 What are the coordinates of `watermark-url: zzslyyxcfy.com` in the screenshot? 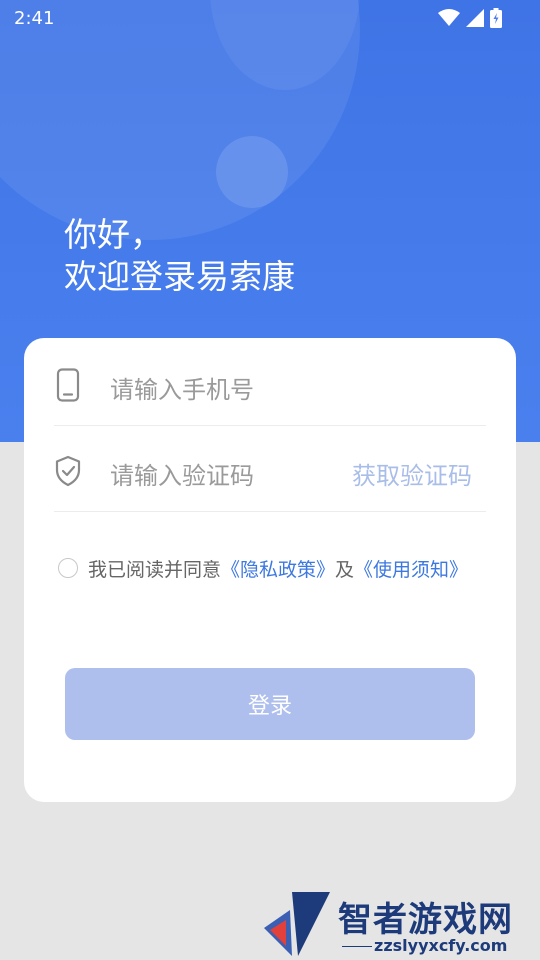 It's located at (441, 945).